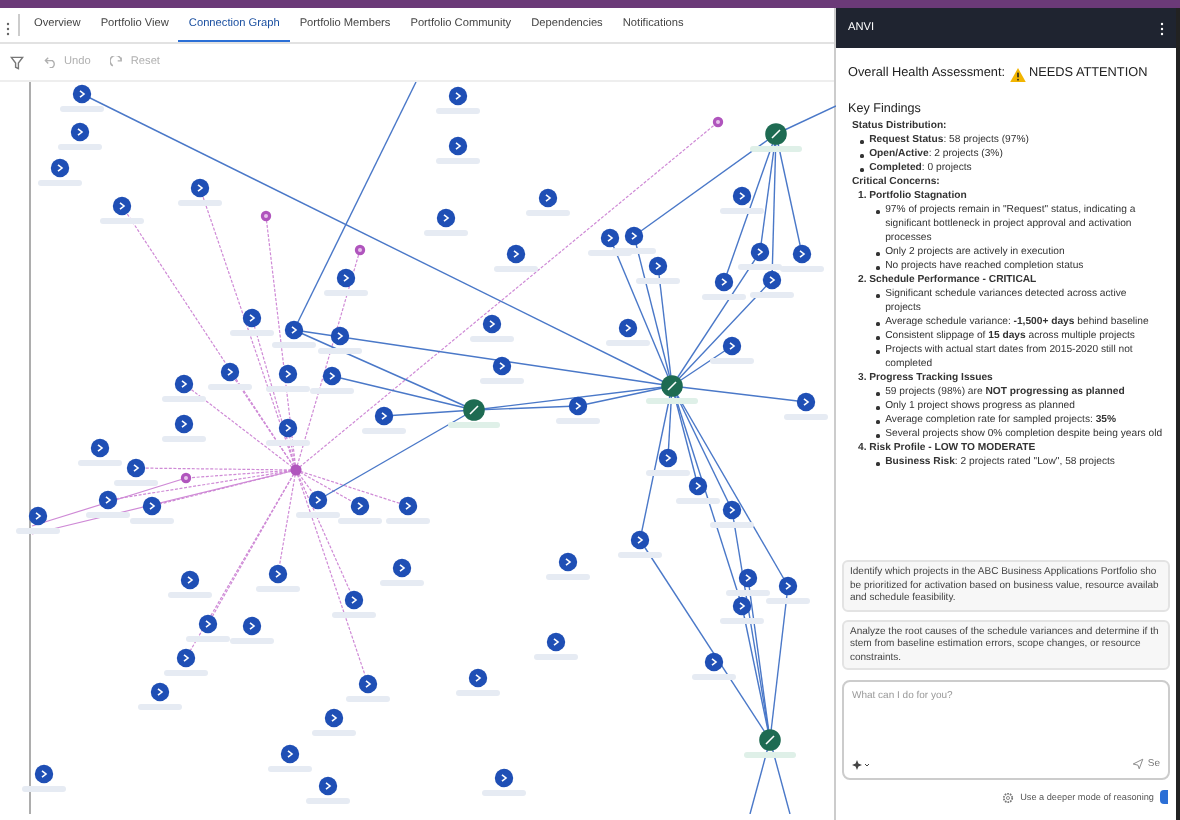  Describe the element at coordinates (51, 62) in the screenshot. I see `undo-icon` at that location.